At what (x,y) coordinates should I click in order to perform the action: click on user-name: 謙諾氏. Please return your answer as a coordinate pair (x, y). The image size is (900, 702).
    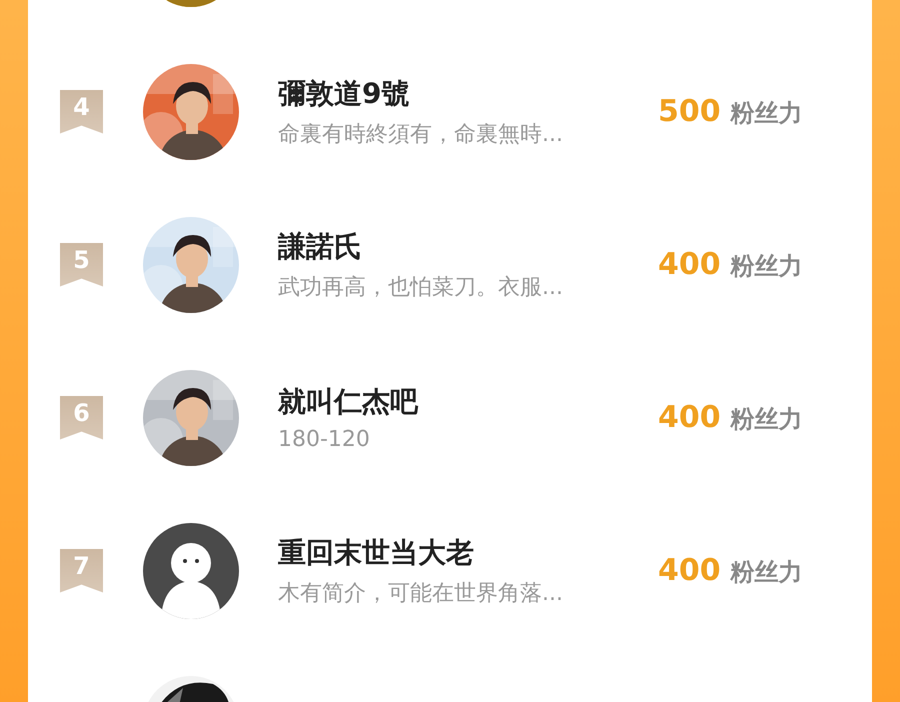
    Looking at the image, I should click on (320, 246).